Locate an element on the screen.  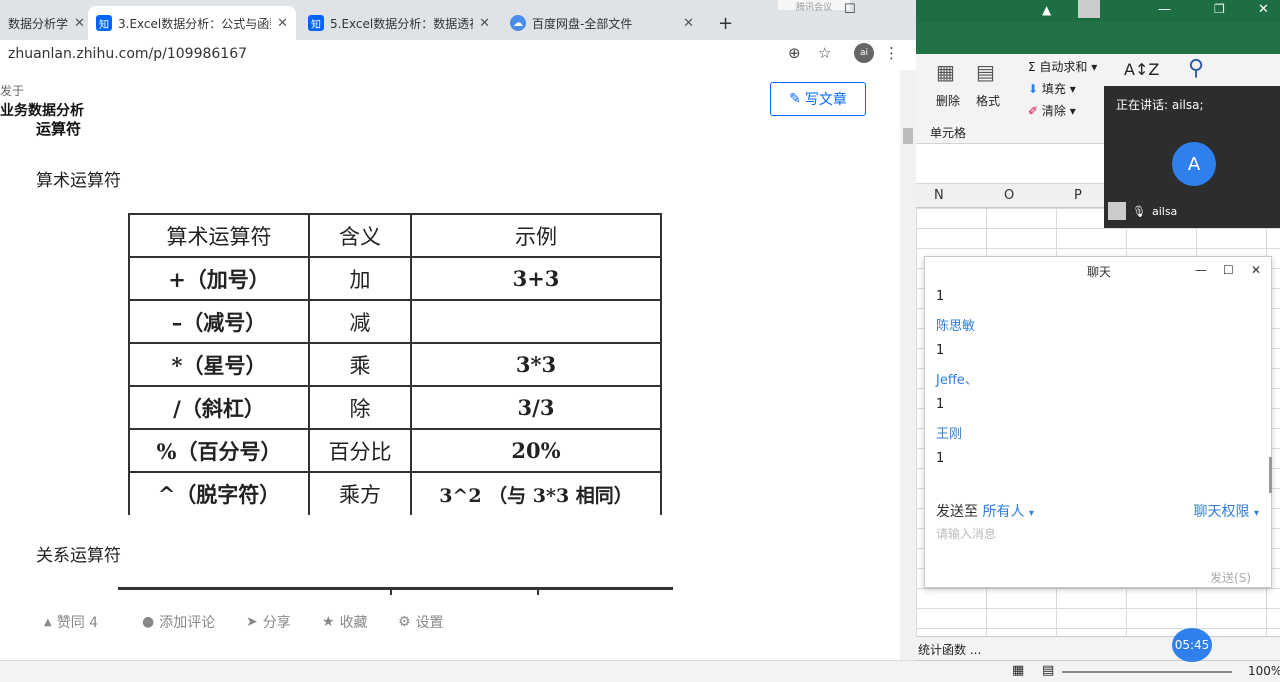
tab-excel-formulas: 知 3.Excel数据分析：公式与函数 ✕ is located at coordinates (192, 23).